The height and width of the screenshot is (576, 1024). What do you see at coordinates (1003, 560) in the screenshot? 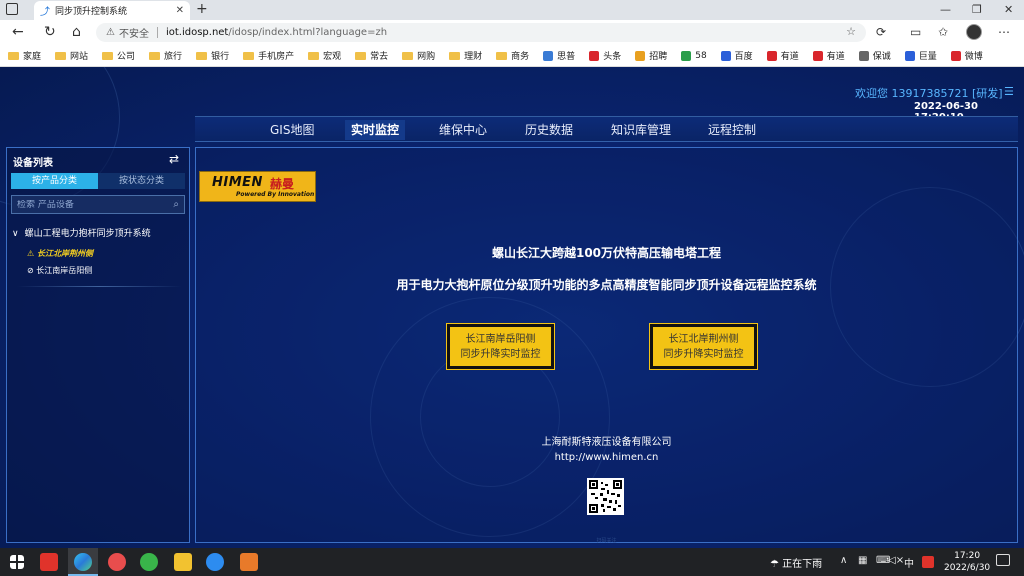
I see `notification-icon` at bounding box center [1003, 560].